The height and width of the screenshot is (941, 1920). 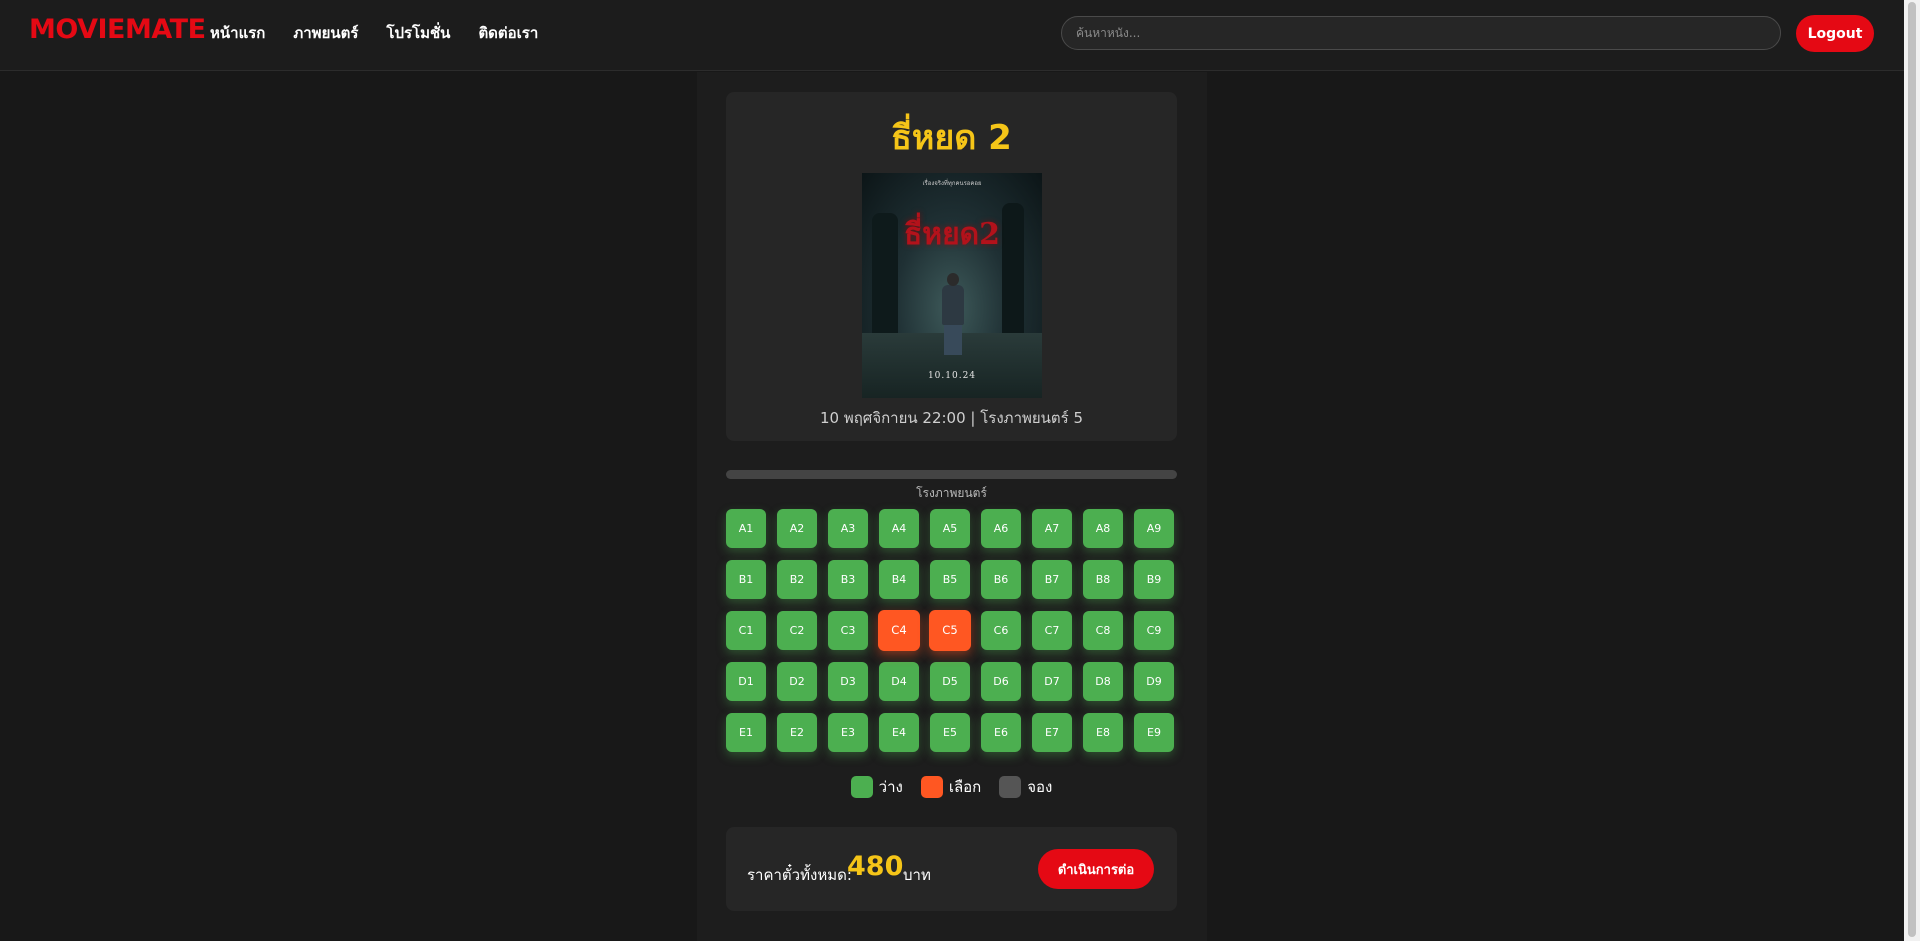 I want to click on search-input, so click(x=1421, y=33).